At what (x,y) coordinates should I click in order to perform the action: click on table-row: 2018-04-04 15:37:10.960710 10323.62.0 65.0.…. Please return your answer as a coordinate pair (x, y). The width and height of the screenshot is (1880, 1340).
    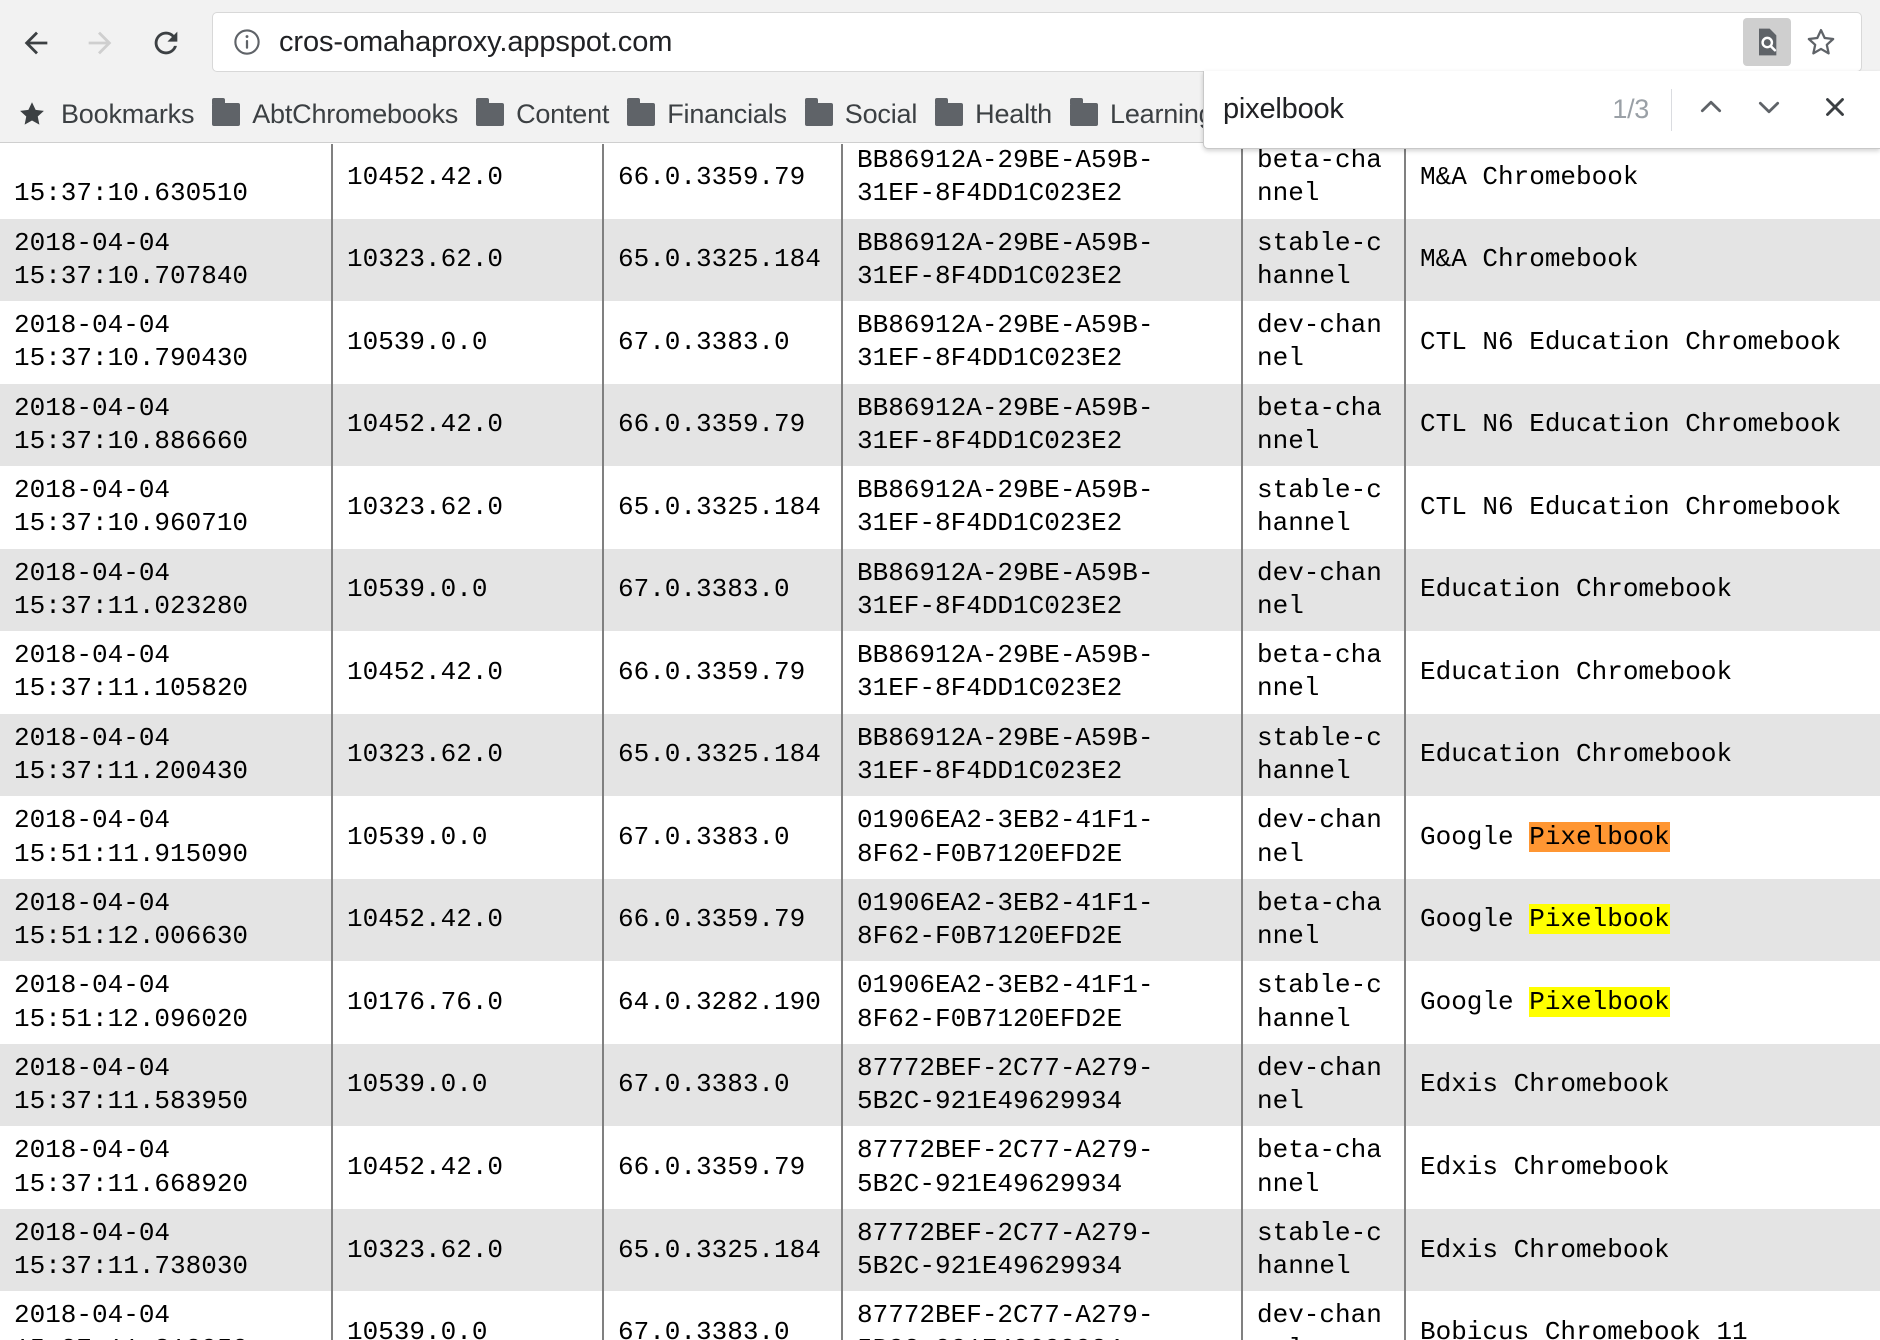
    Looking at the image, I should click on (940, 507).